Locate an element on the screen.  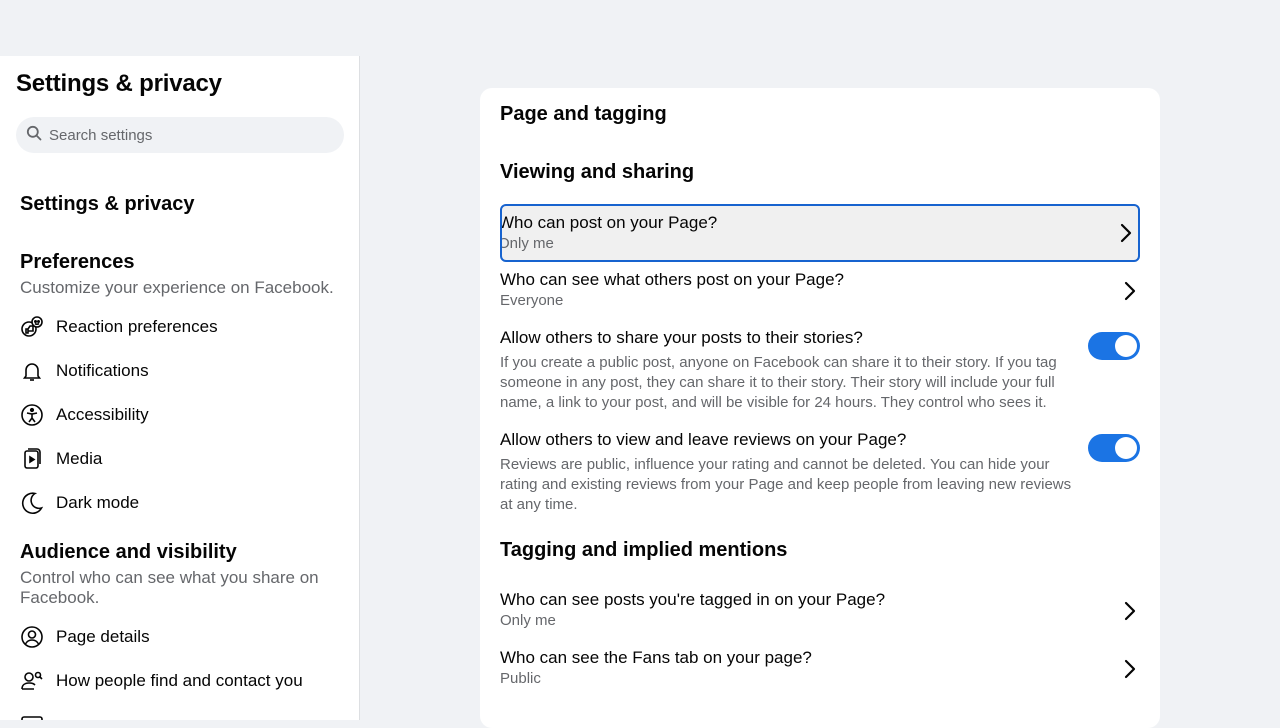
preferences-subtitle: Customize your experience on Facebook. is located at coordinates (177, 287).